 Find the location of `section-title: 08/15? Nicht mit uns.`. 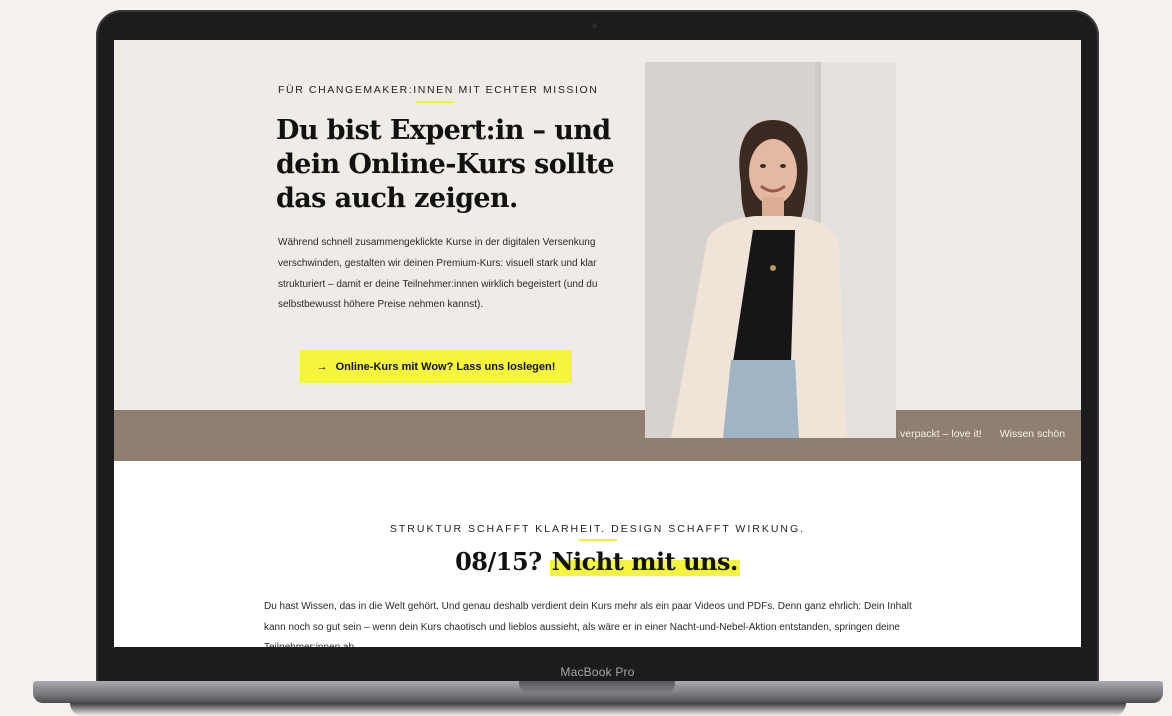

section-title: 08/15? Nicht mit uns. is located at coordinates (597, 561).